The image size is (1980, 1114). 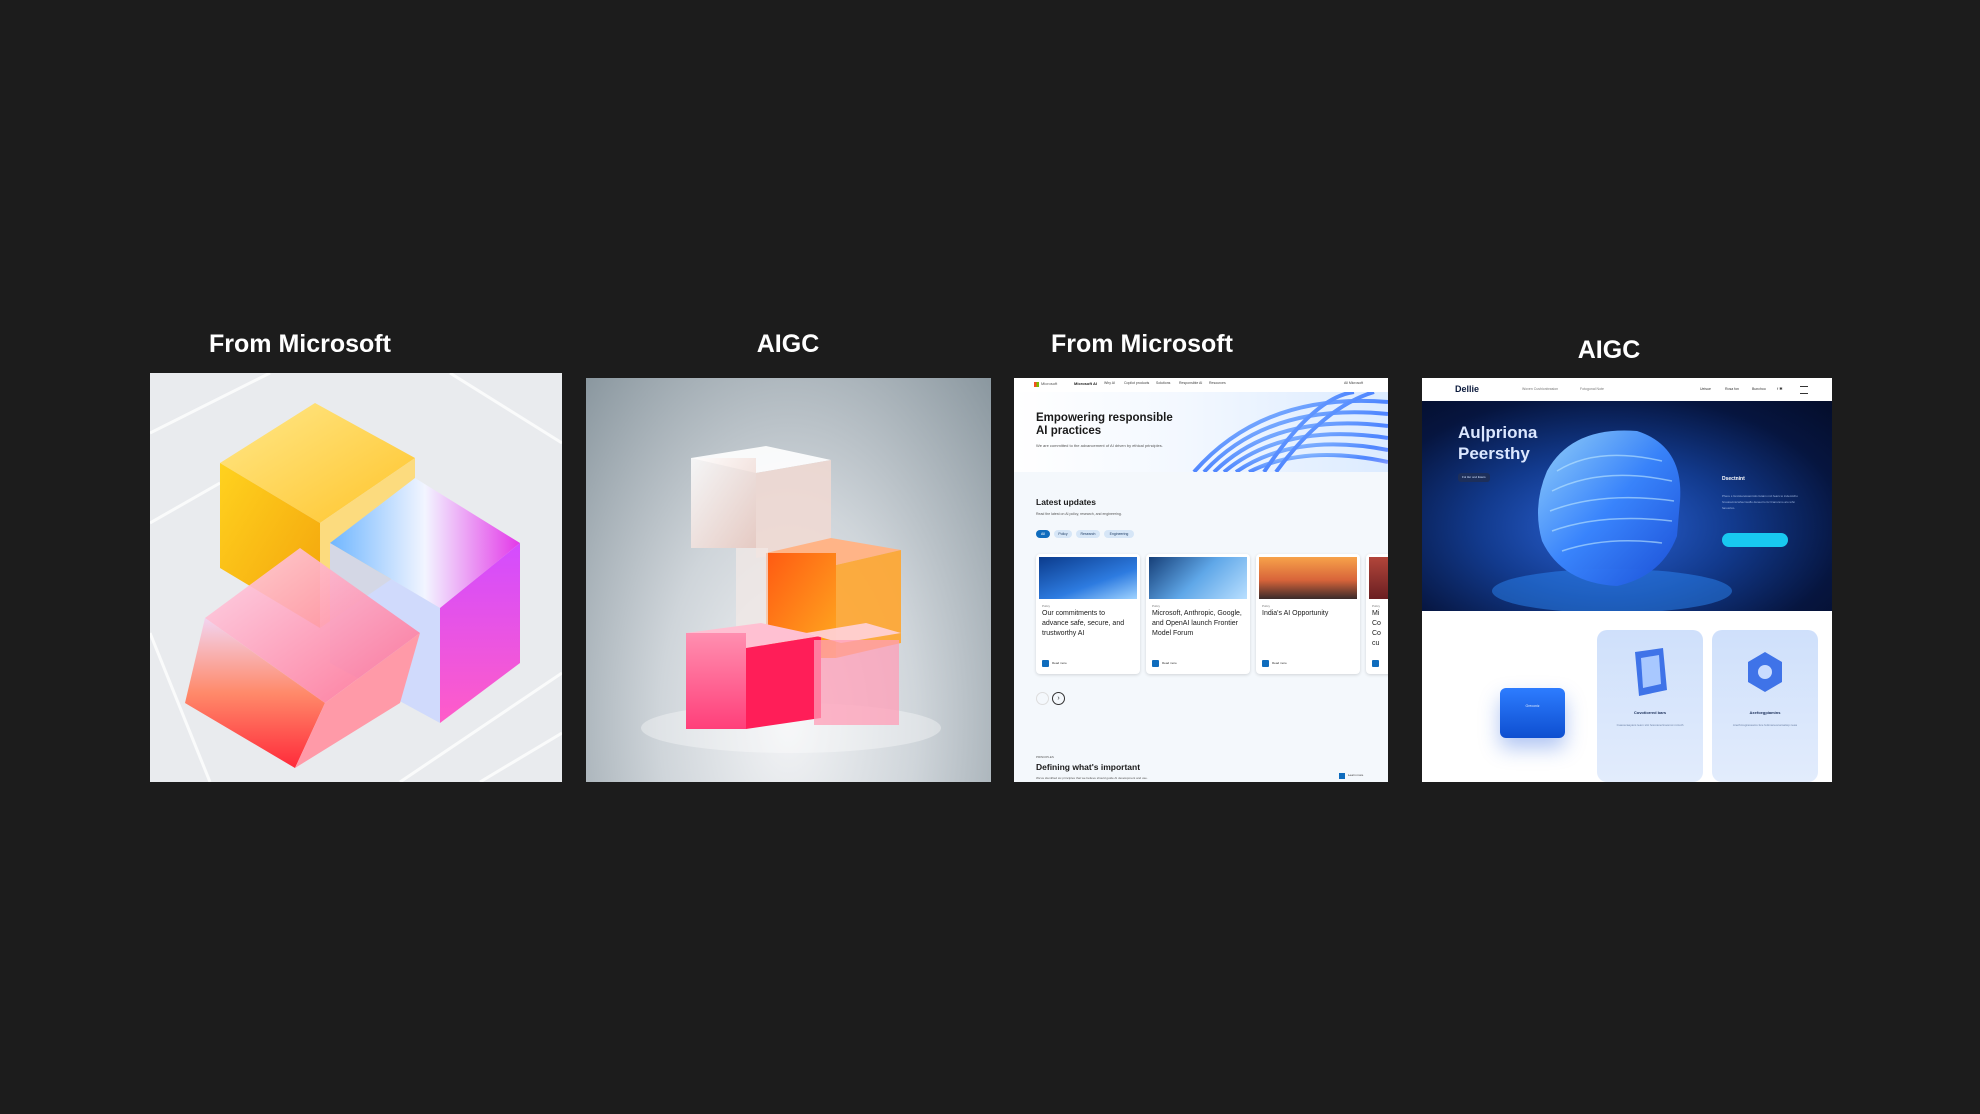 What do you see at coordinates (1043, 534) in the screenshot?
I see `chip-all: All` at bounding box center [1043, 534].